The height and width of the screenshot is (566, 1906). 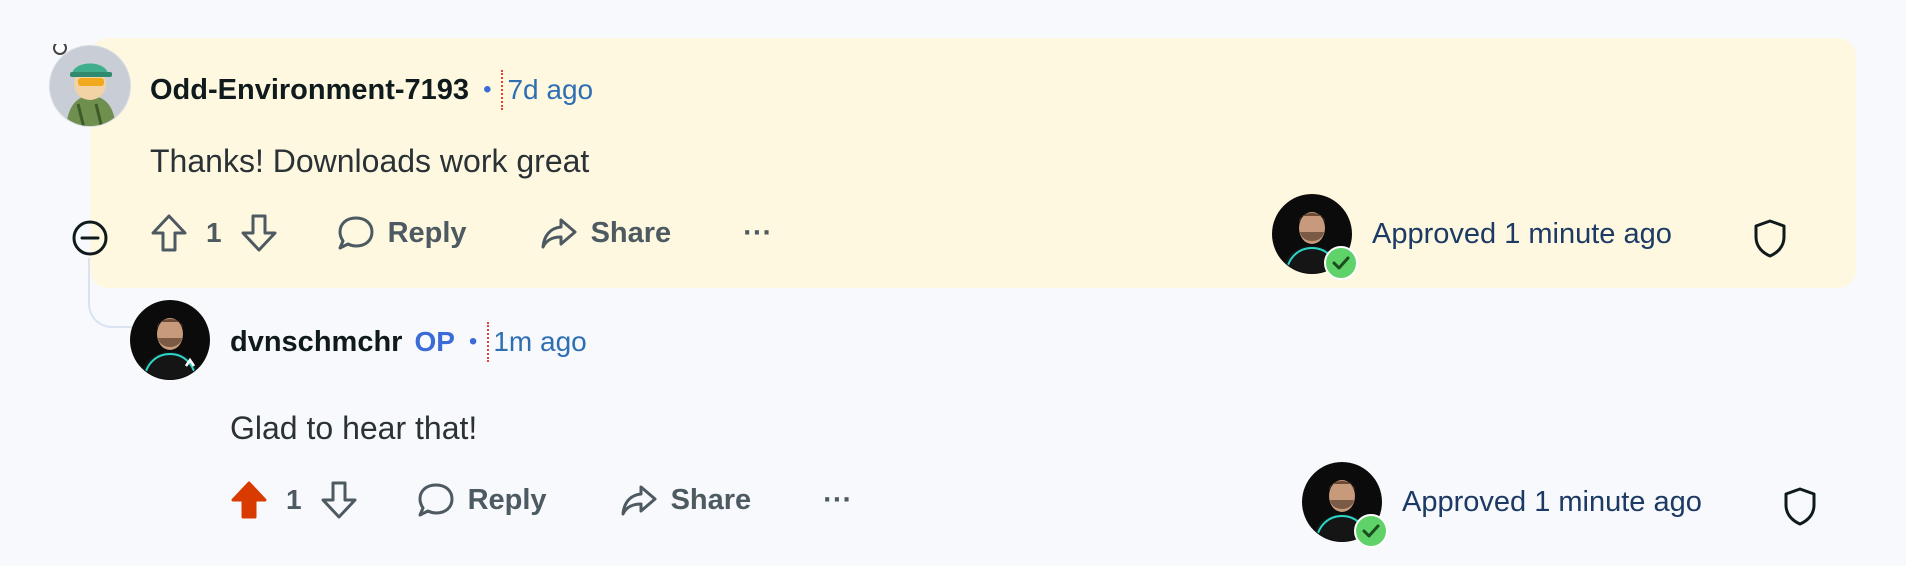 I want to click on parent-approval-status: Approved 1 minute ago, so click(x=1472, y=237).